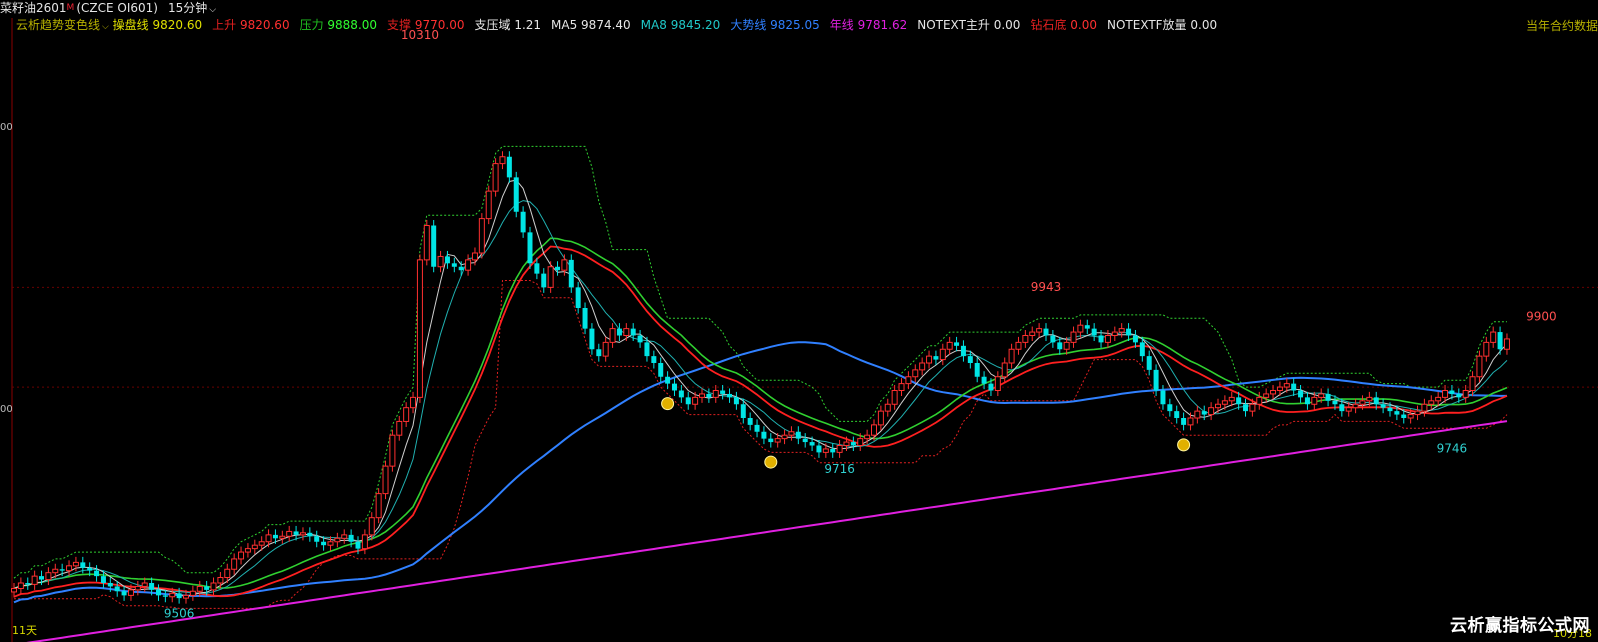 Image resolution: width=1598 pixels, height=642 pixels. What do you see at coordinates (1520, 626) in the screenshot?
I see `watermark-text: 云析赢指标公式网` at bounding box center [1520, 626].